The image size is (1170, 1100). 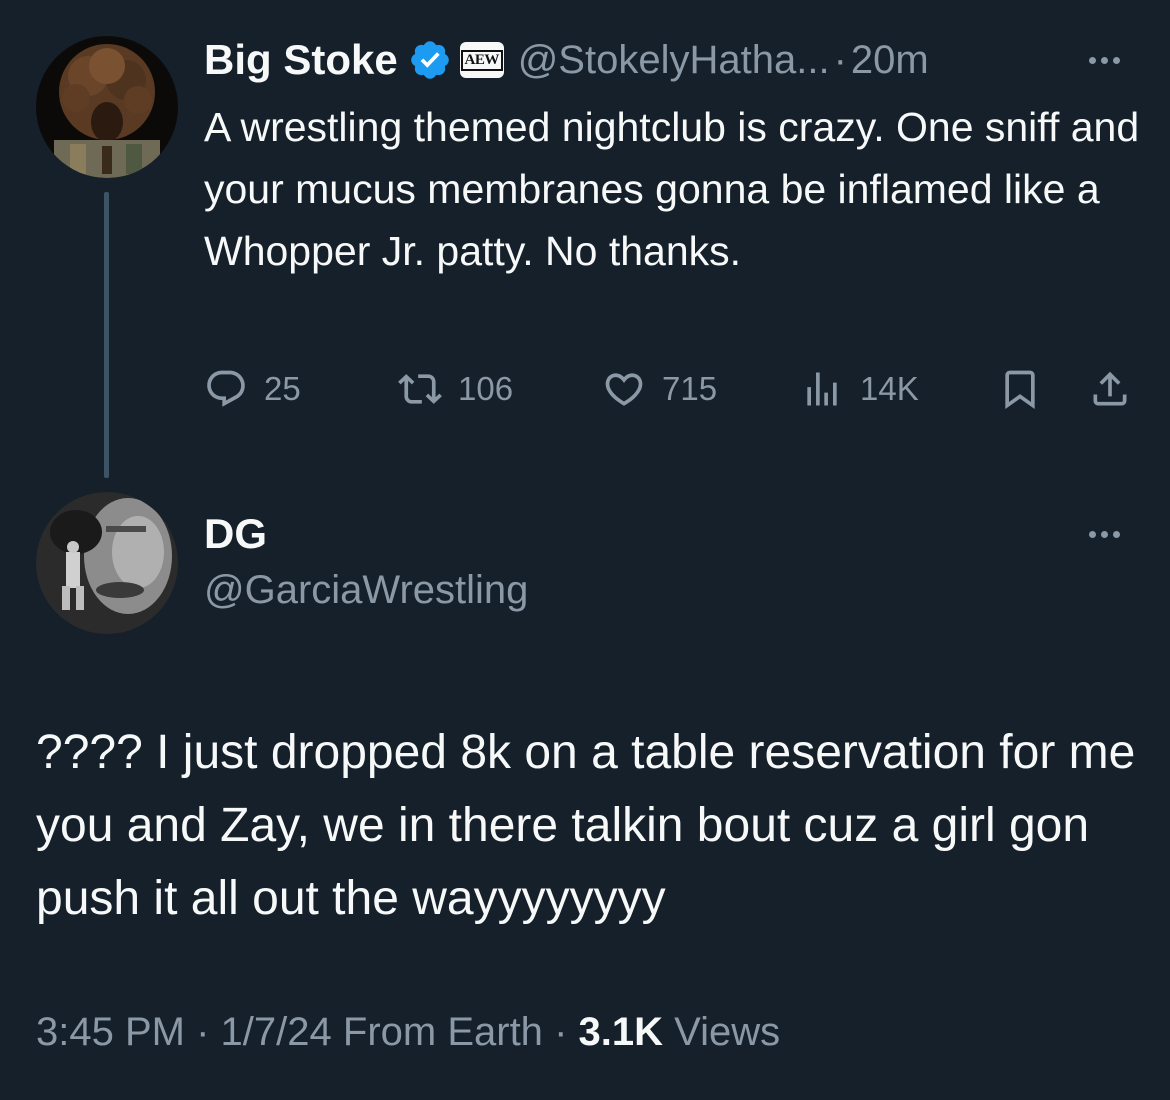 What do you see at coordinates (366, 590) in the screenshot?
I see `reply-author-handle: @GarciaWrestling` at bounding box center [366, 590].